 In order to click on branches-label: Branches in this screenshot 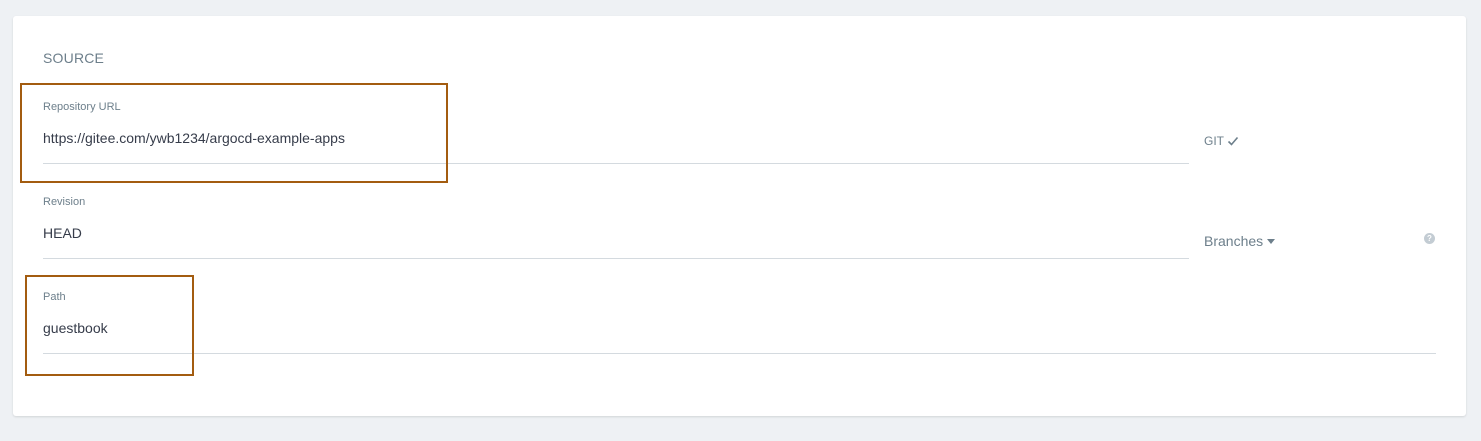, I will do `click(1234, 241)`.